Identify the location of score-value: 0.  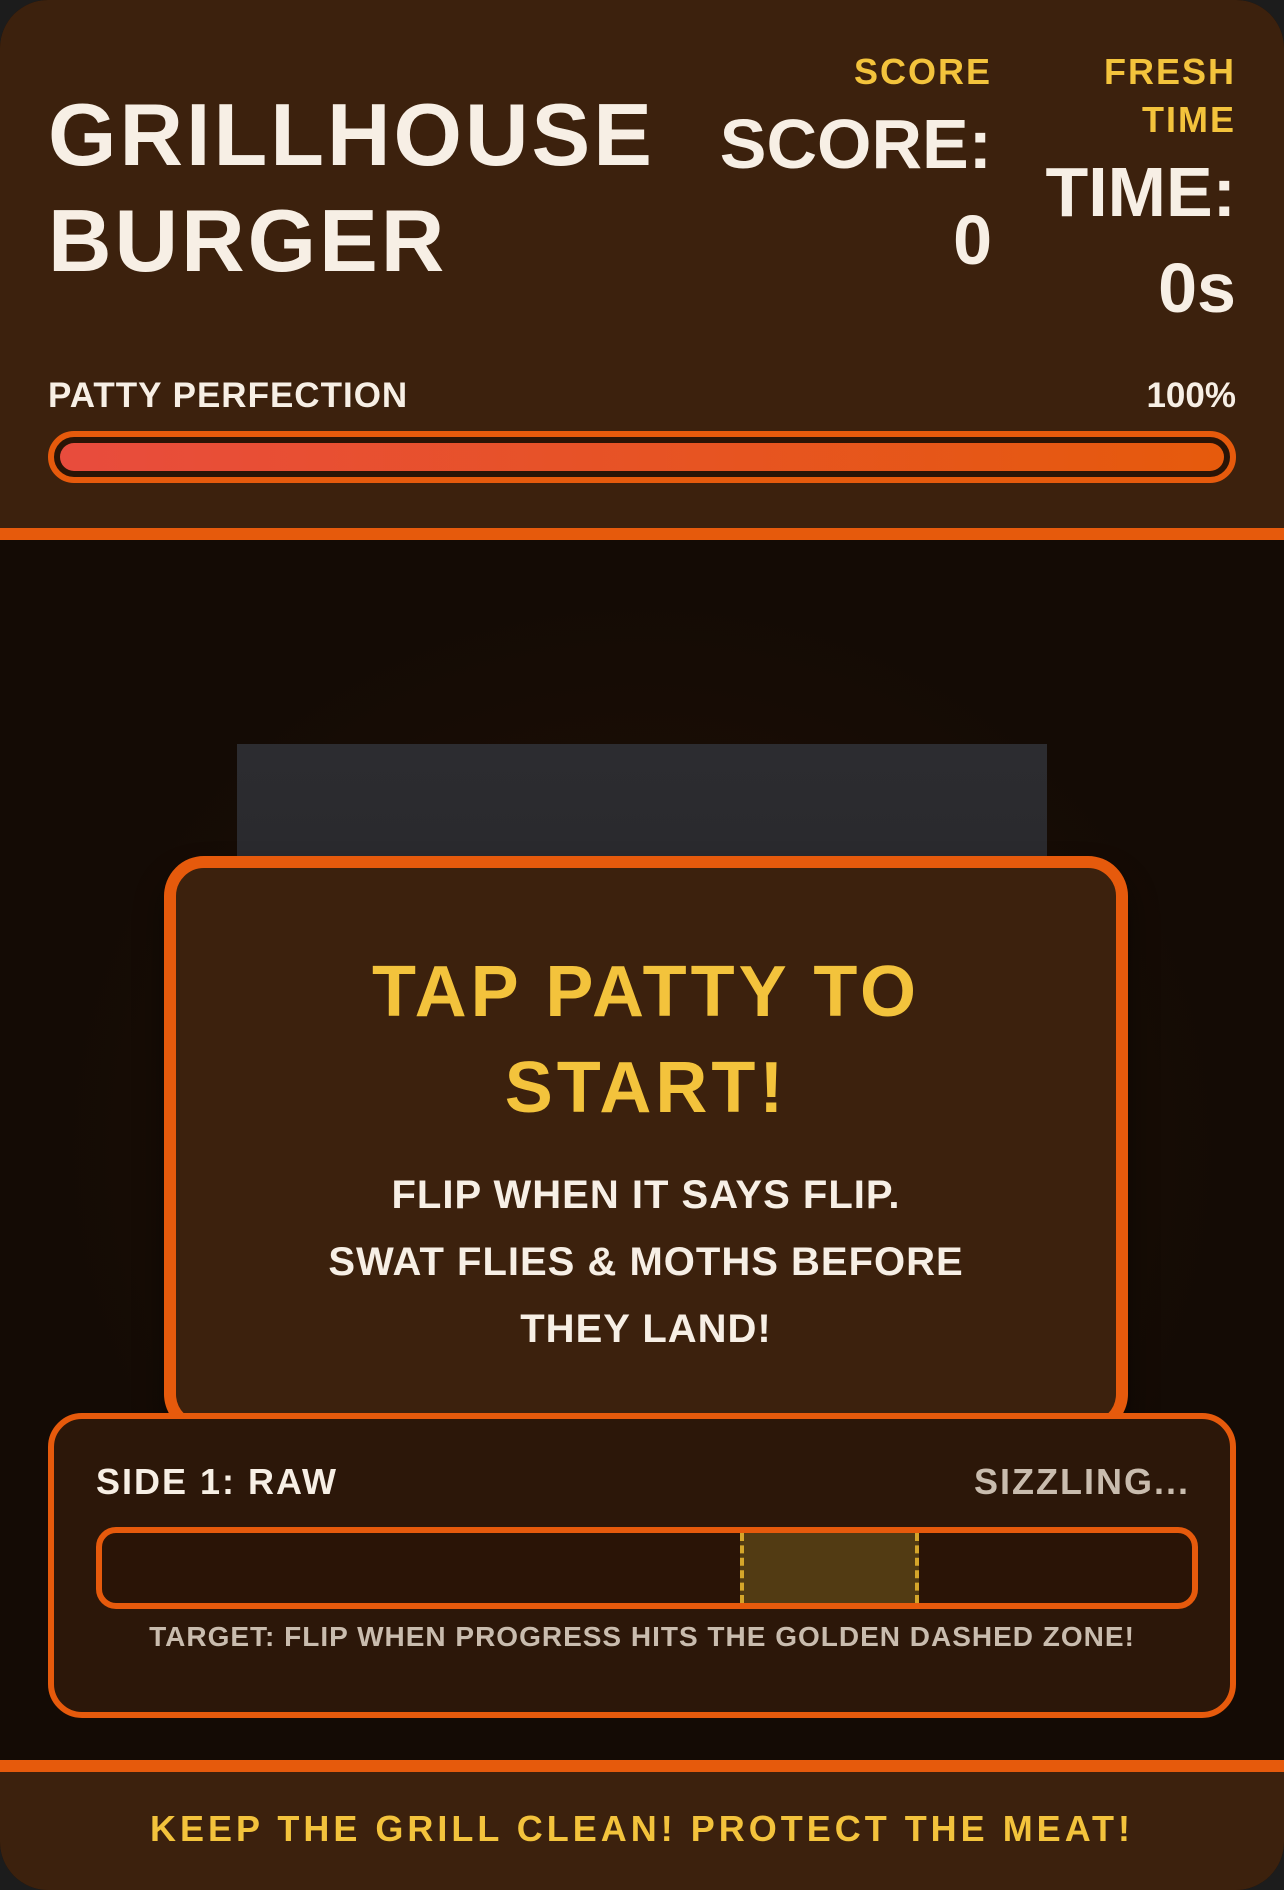
(972, 240).